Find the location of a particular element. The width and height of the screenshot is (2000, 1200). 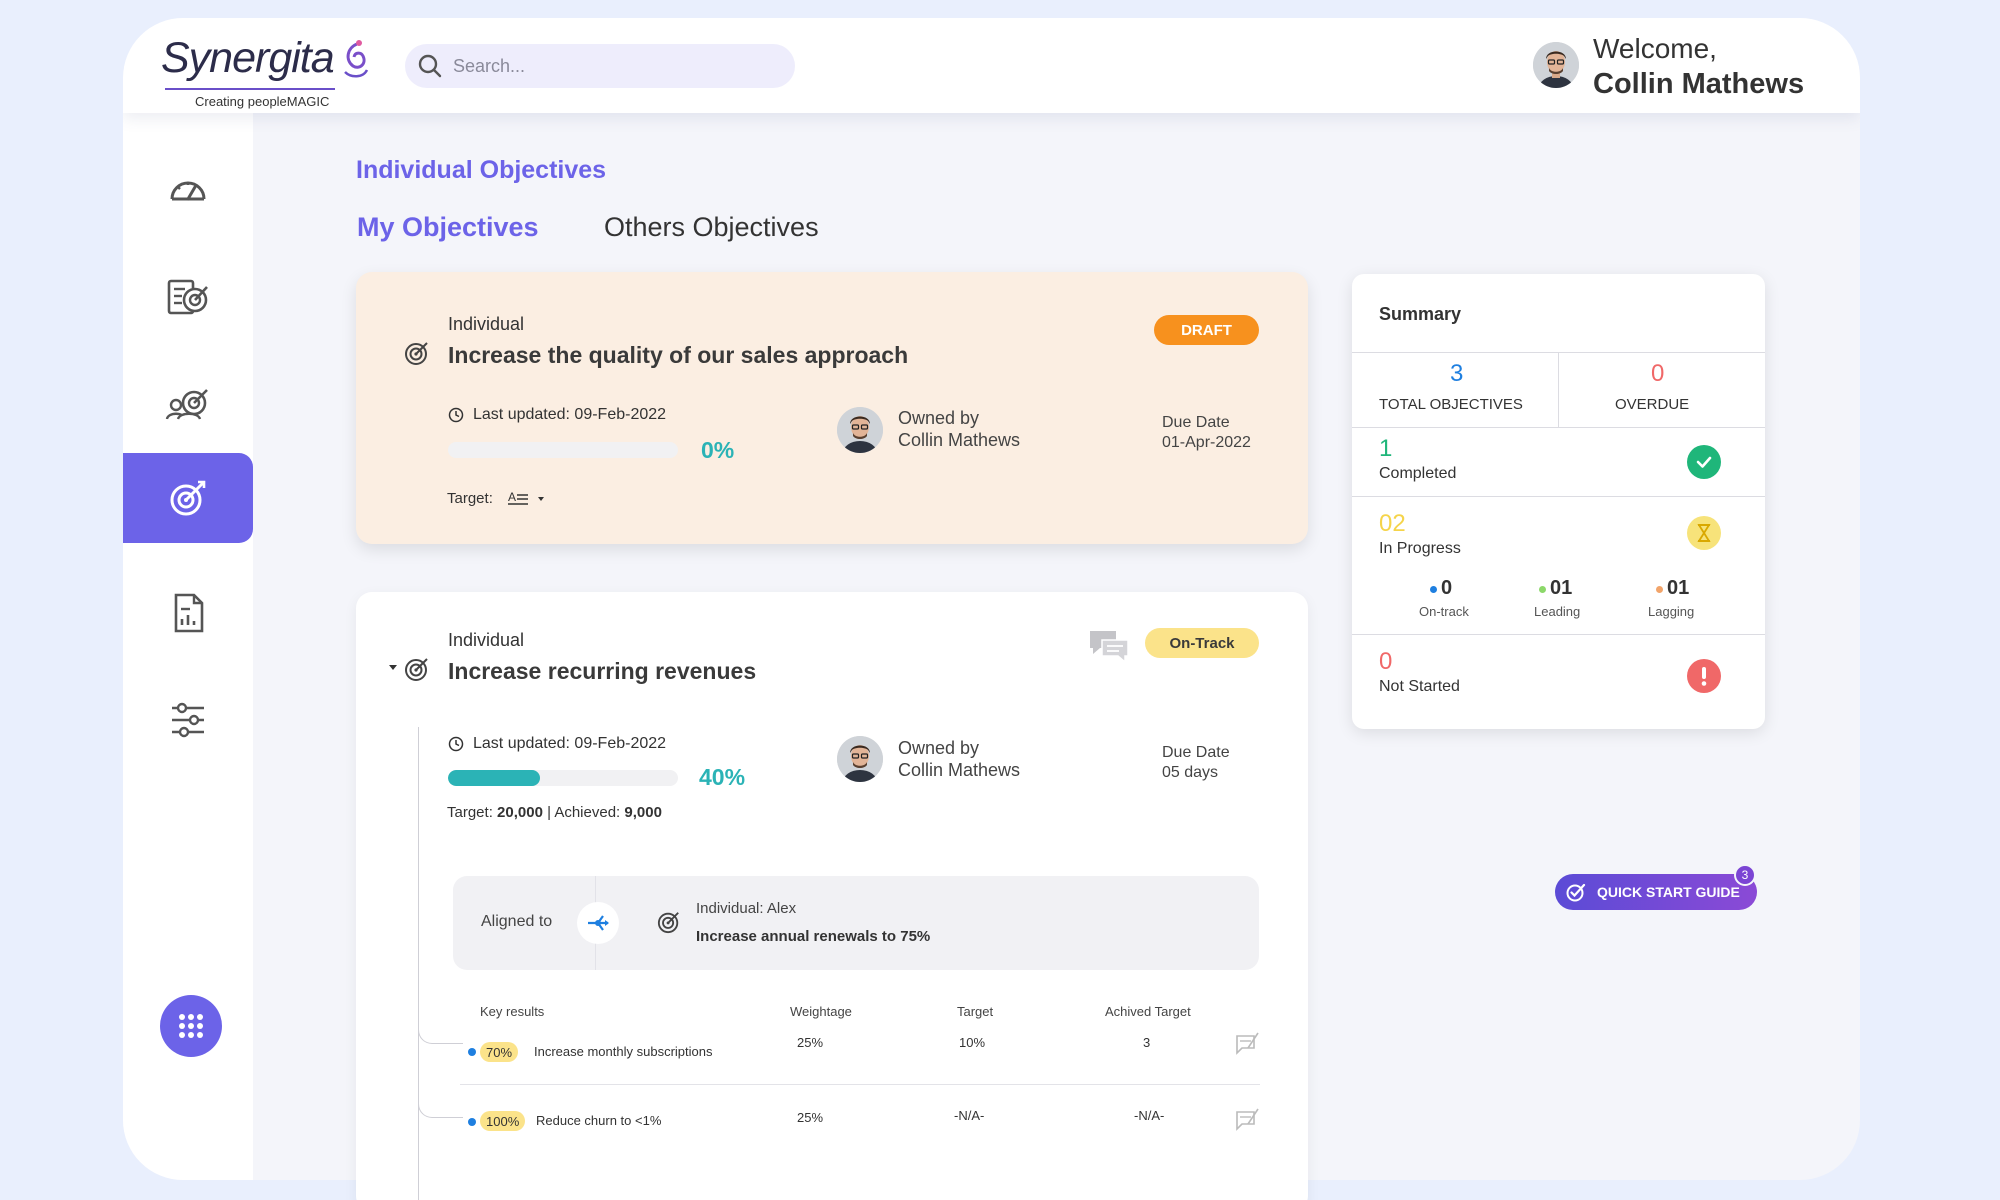

objective-title: Increase recurring revenues is located at coordinates (602, 671).